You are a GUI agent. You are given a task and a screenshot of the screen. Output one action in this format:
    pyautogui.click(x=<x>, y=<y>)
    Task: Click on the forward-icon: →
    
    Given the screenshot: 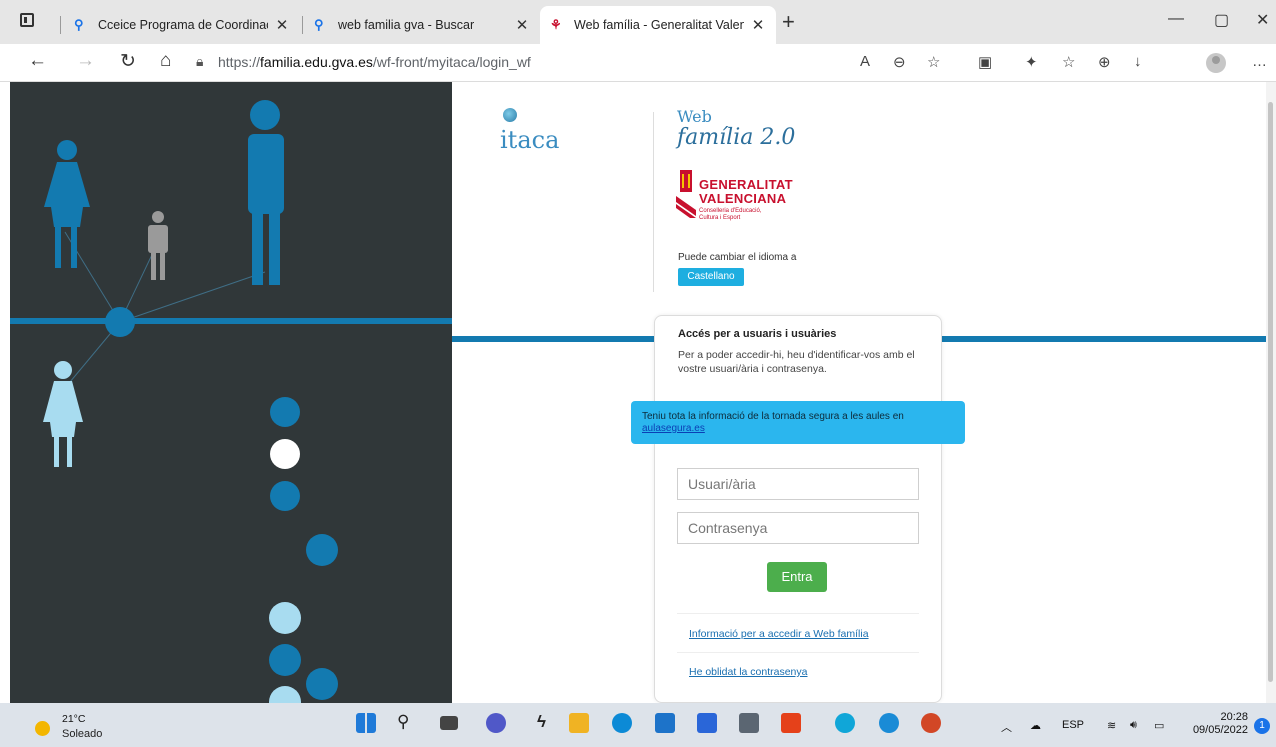 What is the action you would take?
    pyautogui.click(x=85, y=61)
    